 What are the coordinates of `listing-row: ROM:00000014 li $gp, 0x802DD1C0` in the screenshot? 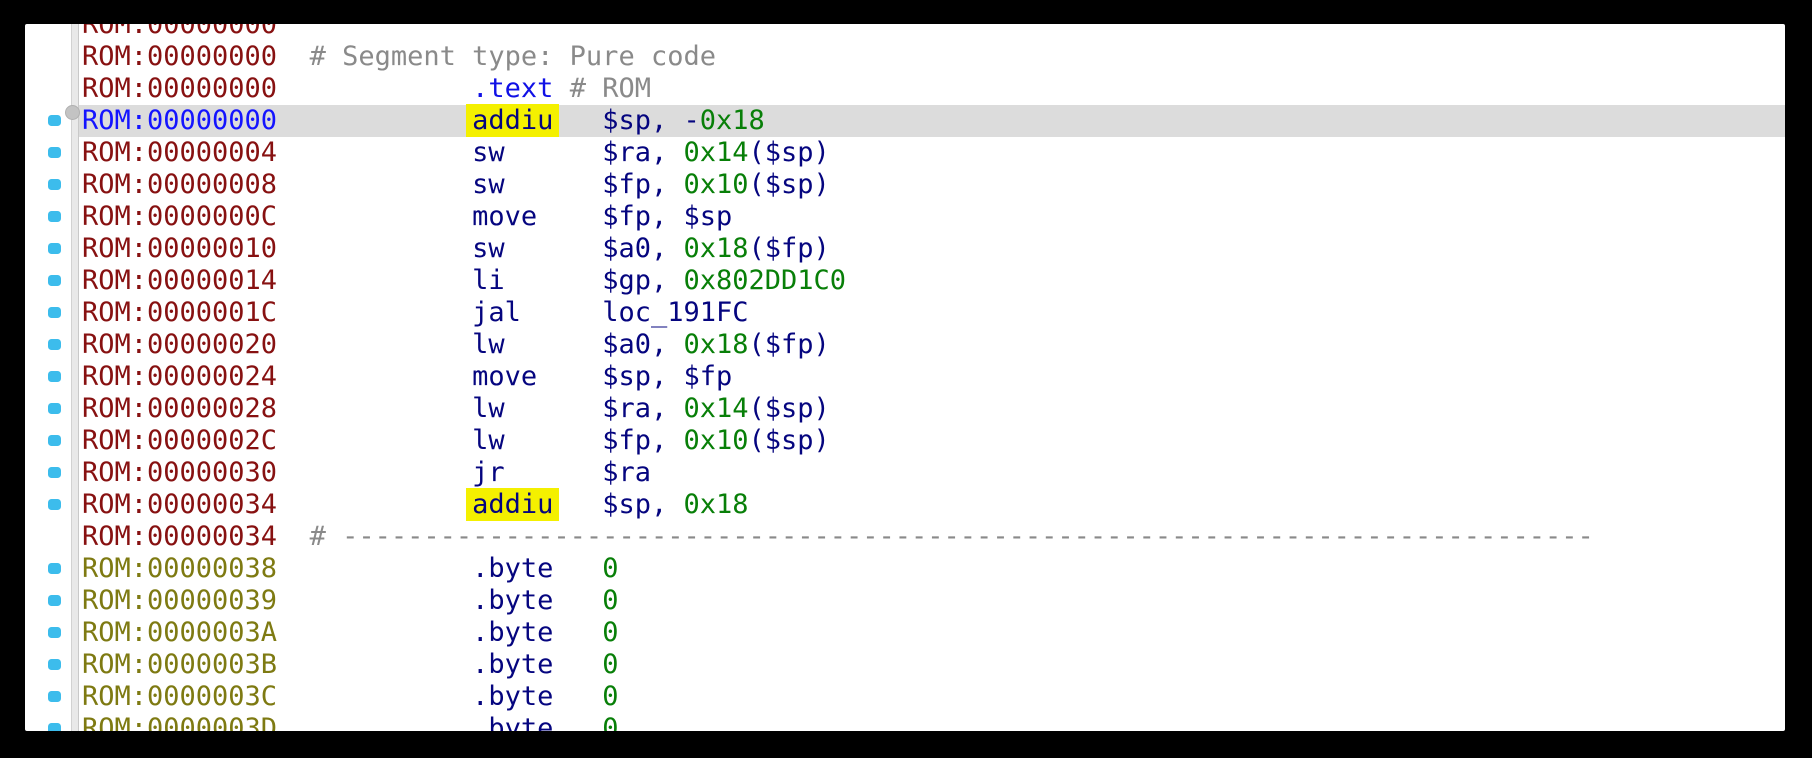 It's located at (905, 281).